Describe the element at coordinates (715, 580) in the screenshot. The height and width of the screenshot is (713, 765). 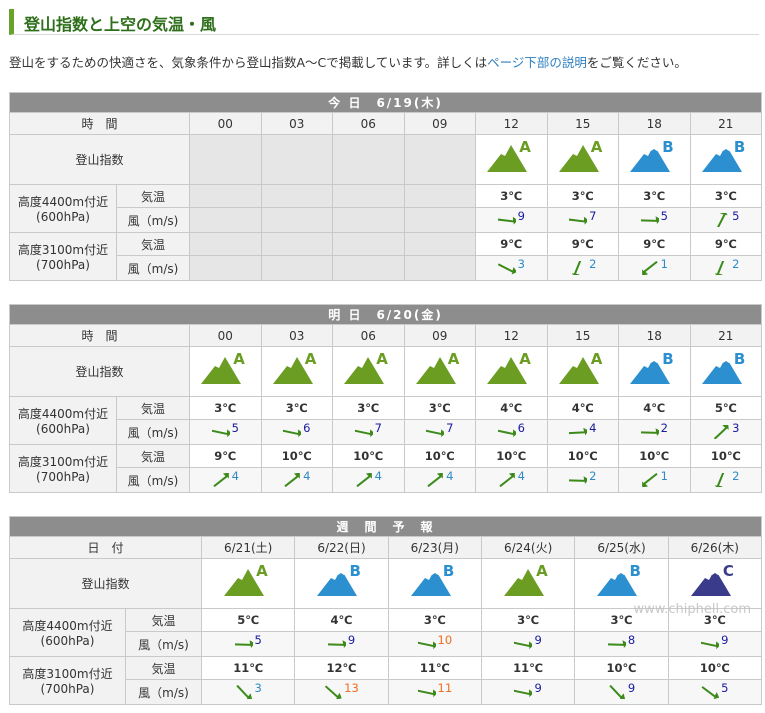
I see `mountain-index-icon: C` at that location.